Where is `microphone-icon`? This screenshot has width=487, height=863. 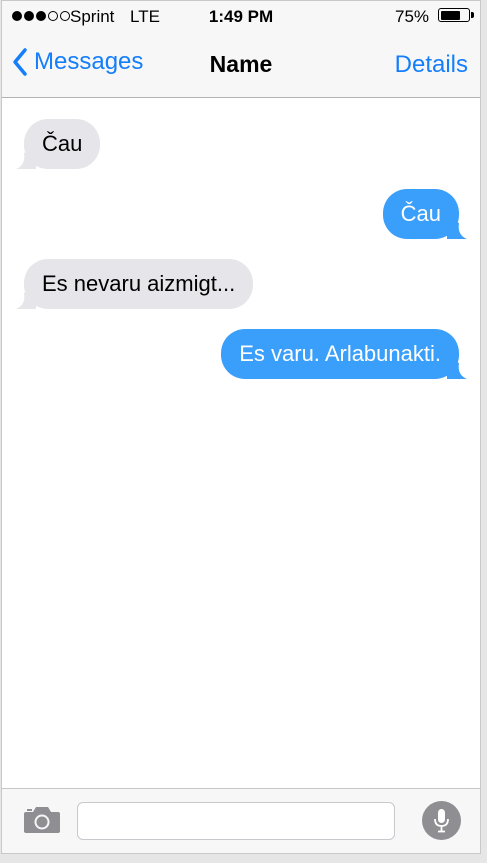
microphone-icon is located at coordinates (441, 821).